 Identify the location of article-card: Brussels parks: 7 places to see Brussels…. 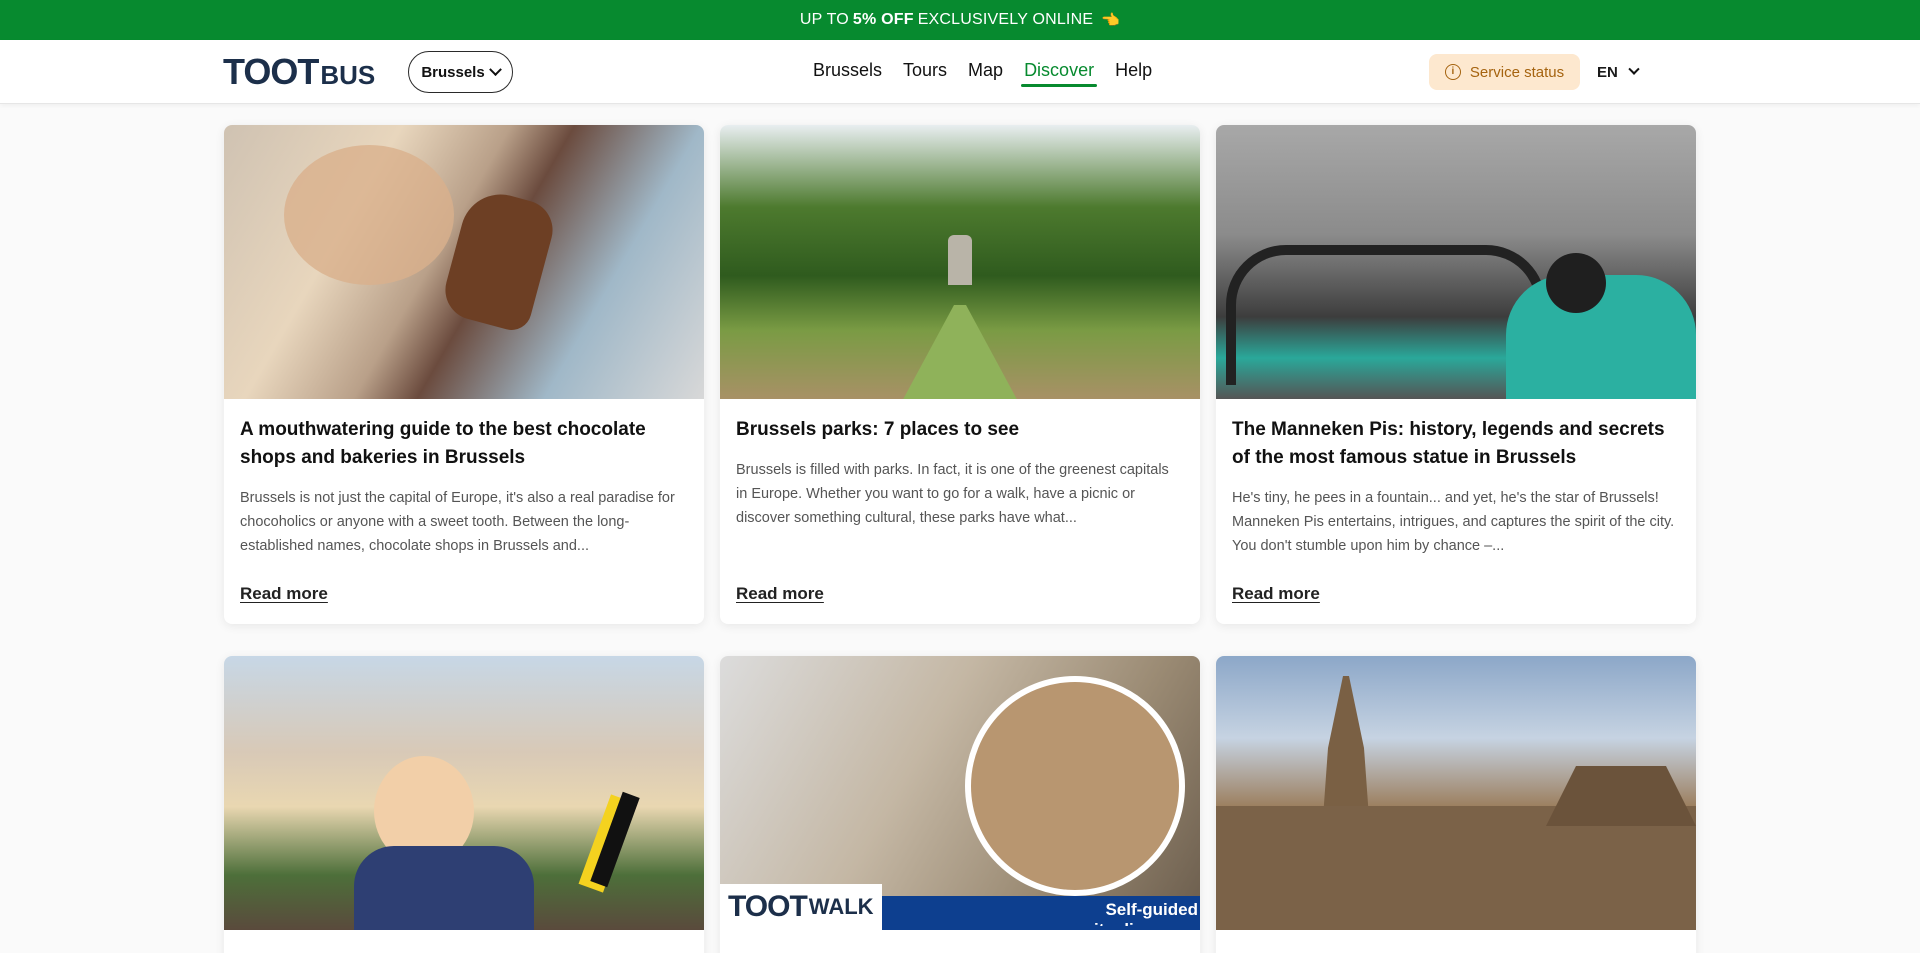
(960, 374).